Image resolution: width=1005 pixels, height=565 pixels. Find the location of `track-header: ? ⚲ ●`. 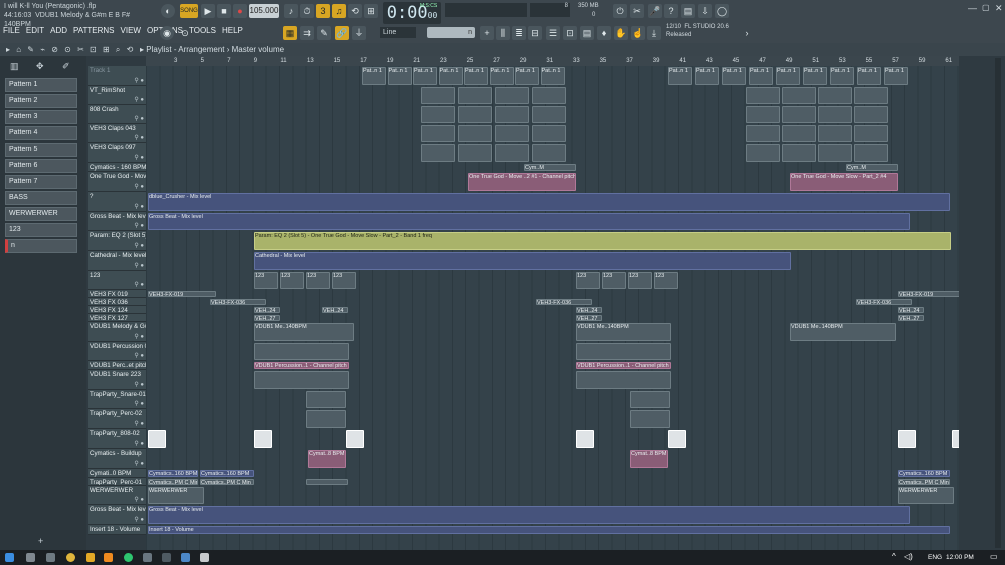

track-header: ? ⚲ ● is located at coordinates (117, 202).